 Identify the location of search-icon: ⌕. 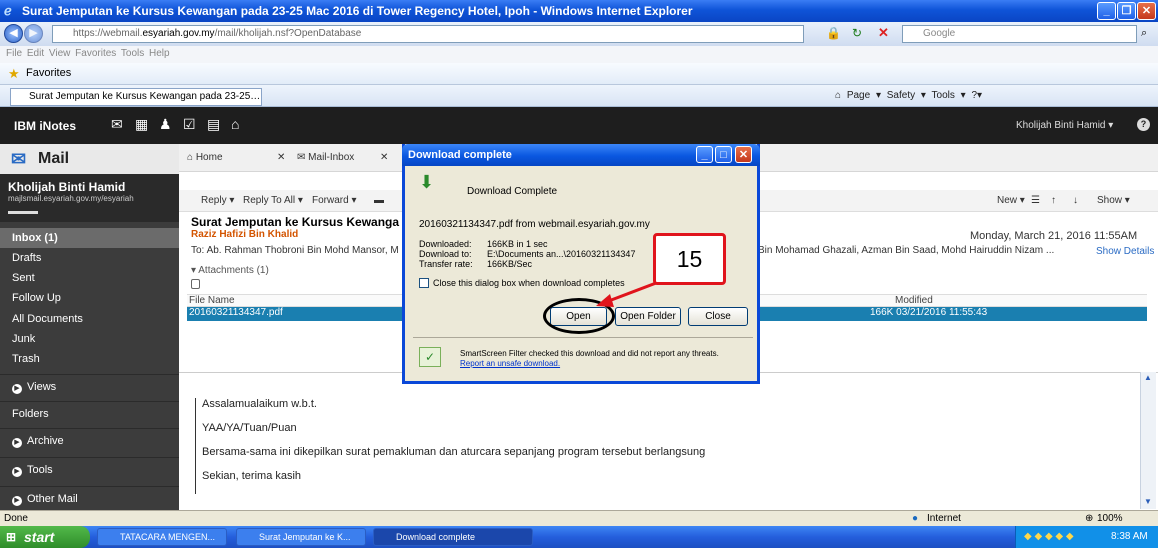
(1144, 33).